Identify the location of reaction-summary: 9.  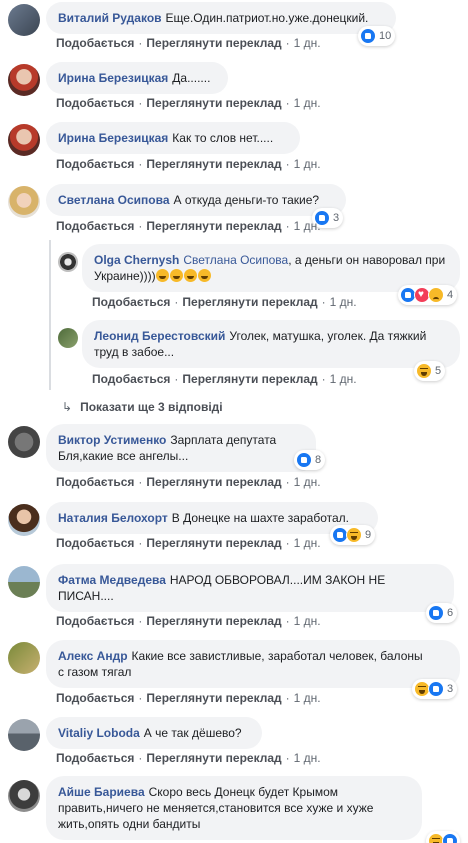
(353, 535).